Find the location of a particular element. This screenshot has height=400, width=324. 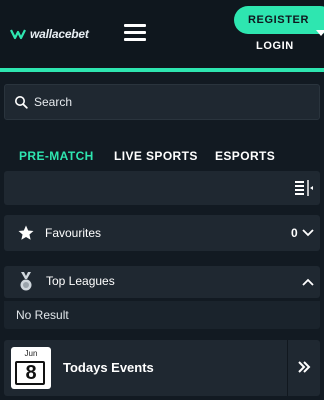

todays-events-row: Jun 8 Todays Events is located at coordinates (162, 368).